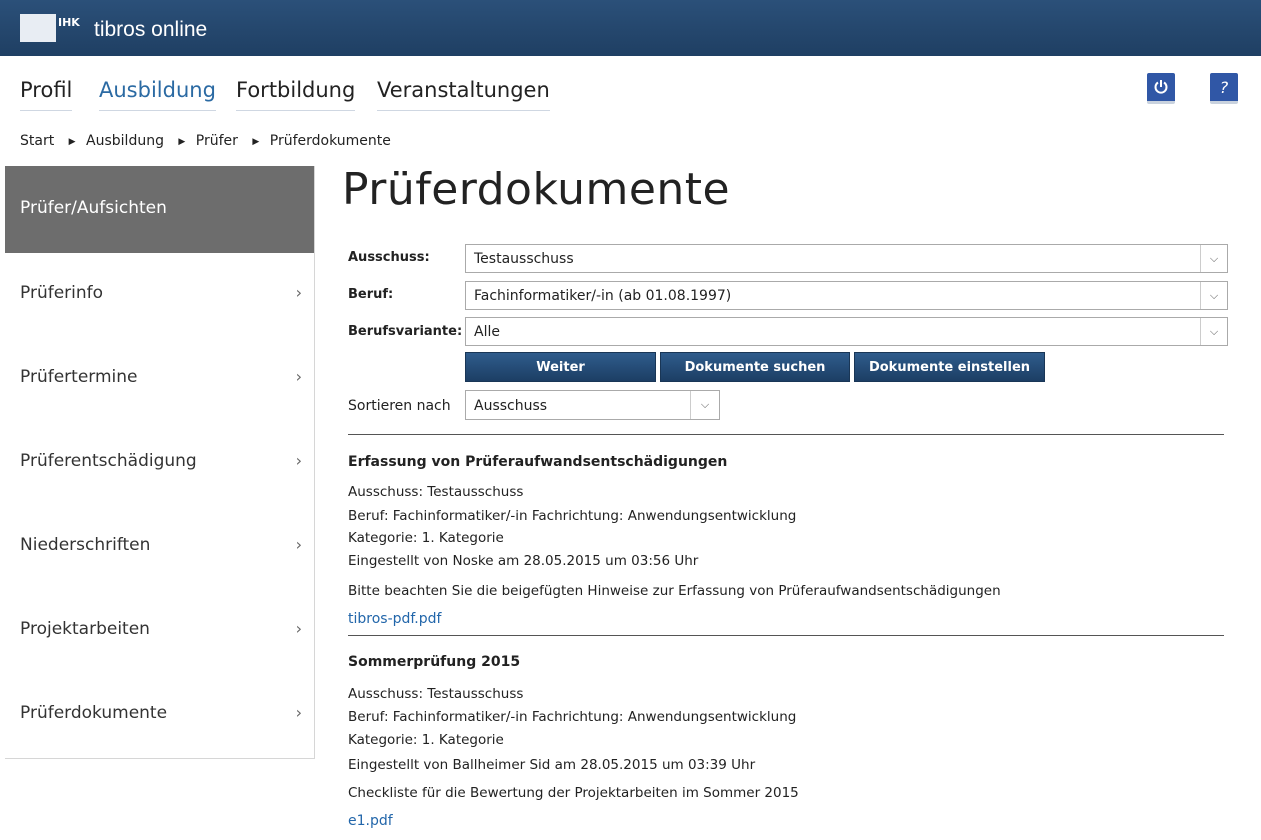  Describe the element at coordinates (1224, 88) in the screenshot. I see `help-button: ?` at that location.